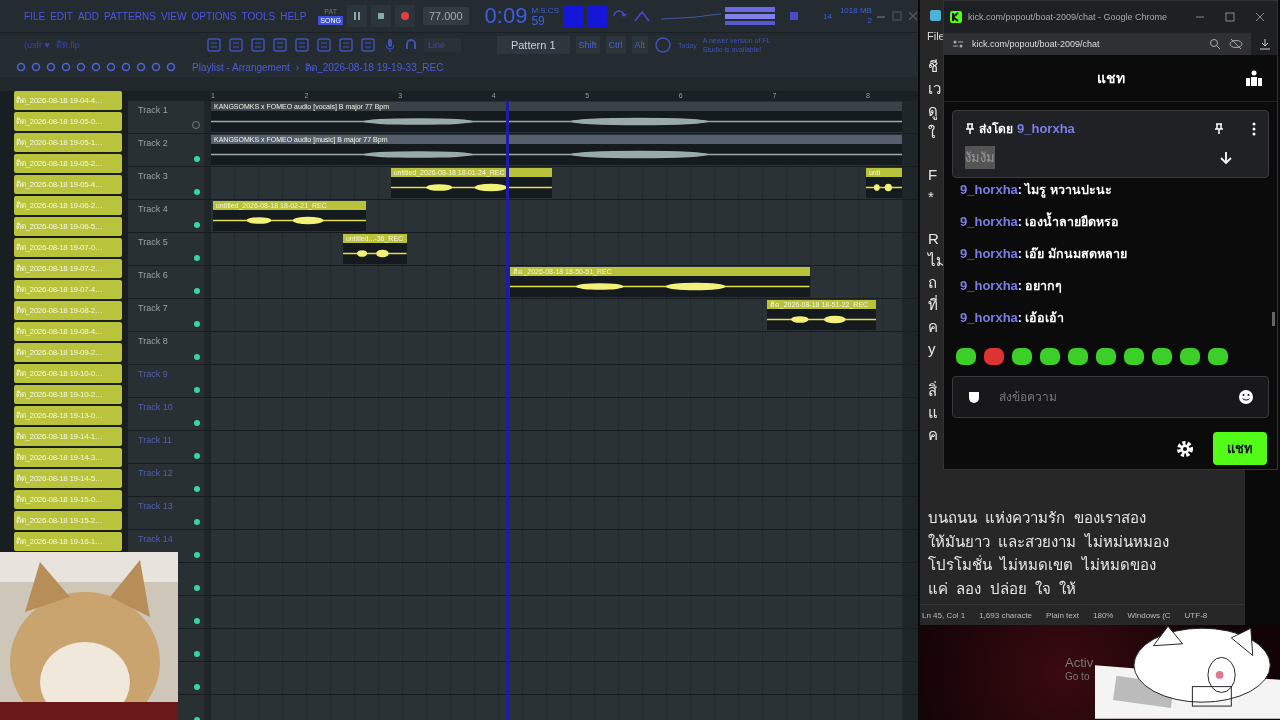  Describe the element at coordinates (442, 45) in the screenshot. I see `snap-dropdown: Line` at that location.